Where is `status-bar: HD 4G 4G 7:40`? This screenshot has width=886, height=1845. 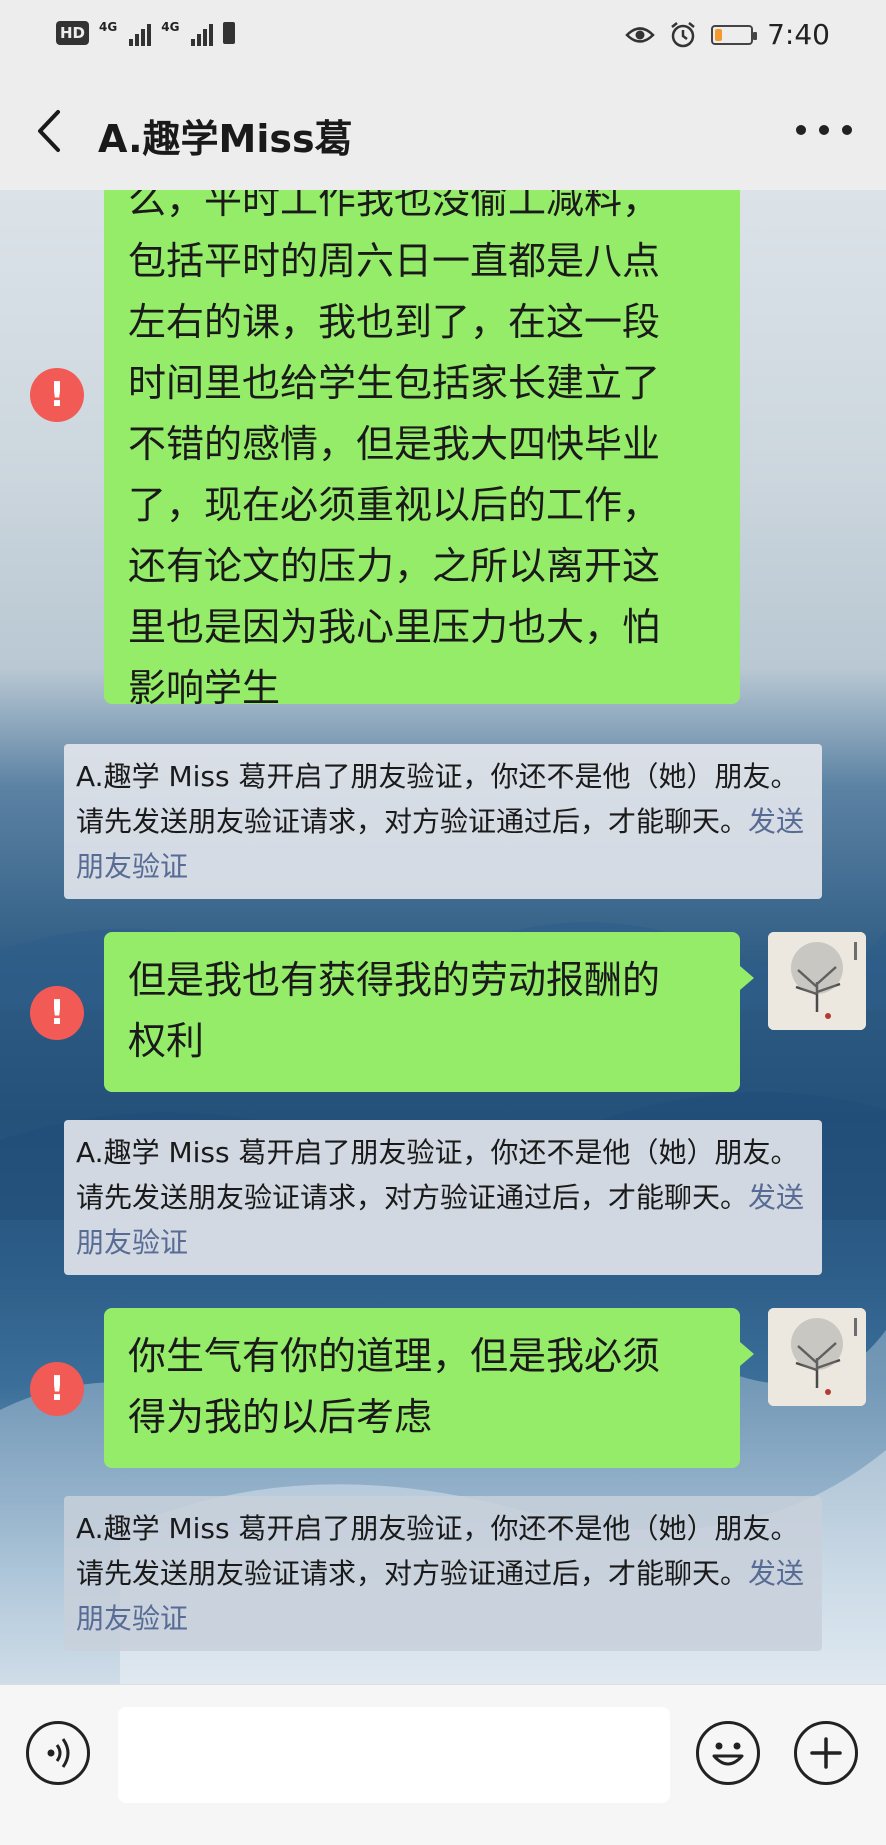
status-bar: HD 4G 4G 7:40 is located at coordinates (443, 36).